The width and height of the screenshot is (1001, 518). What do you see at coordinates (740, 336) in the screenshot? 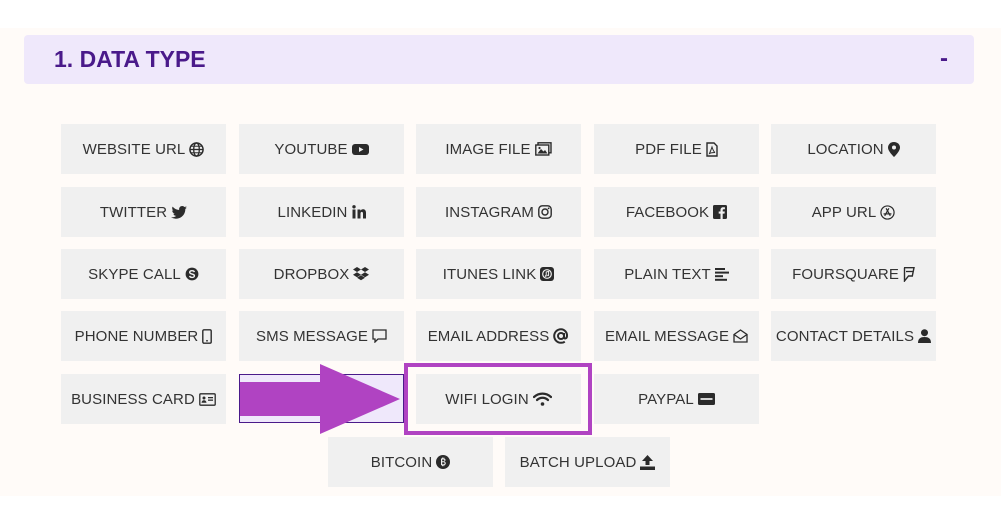
I see `envelope-open-icon` at bounding box center [740, 336].